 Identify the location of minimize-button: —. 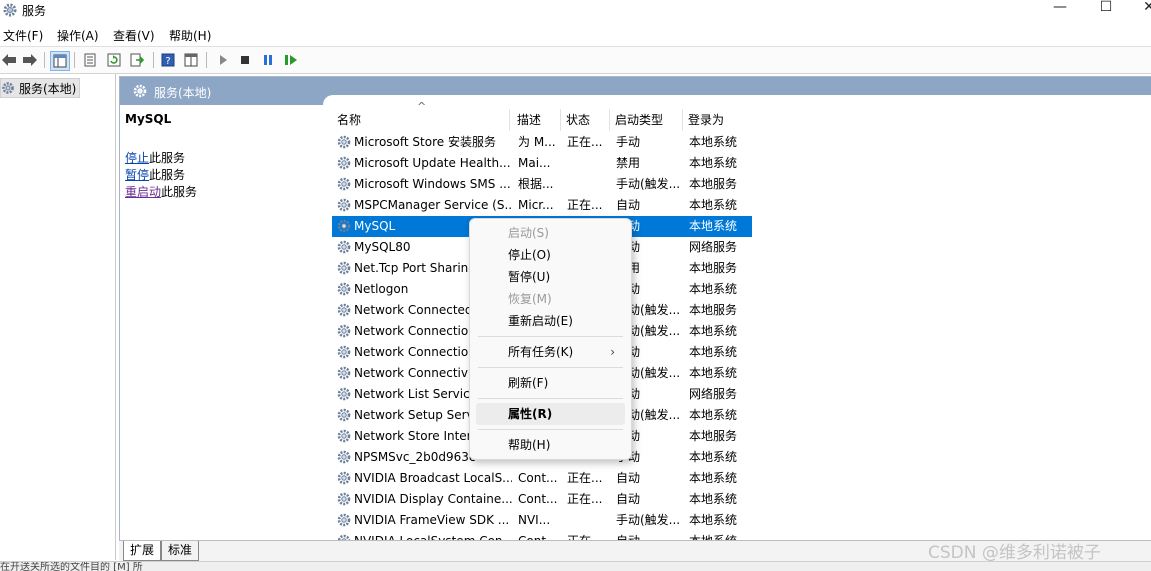
(1060, 11).